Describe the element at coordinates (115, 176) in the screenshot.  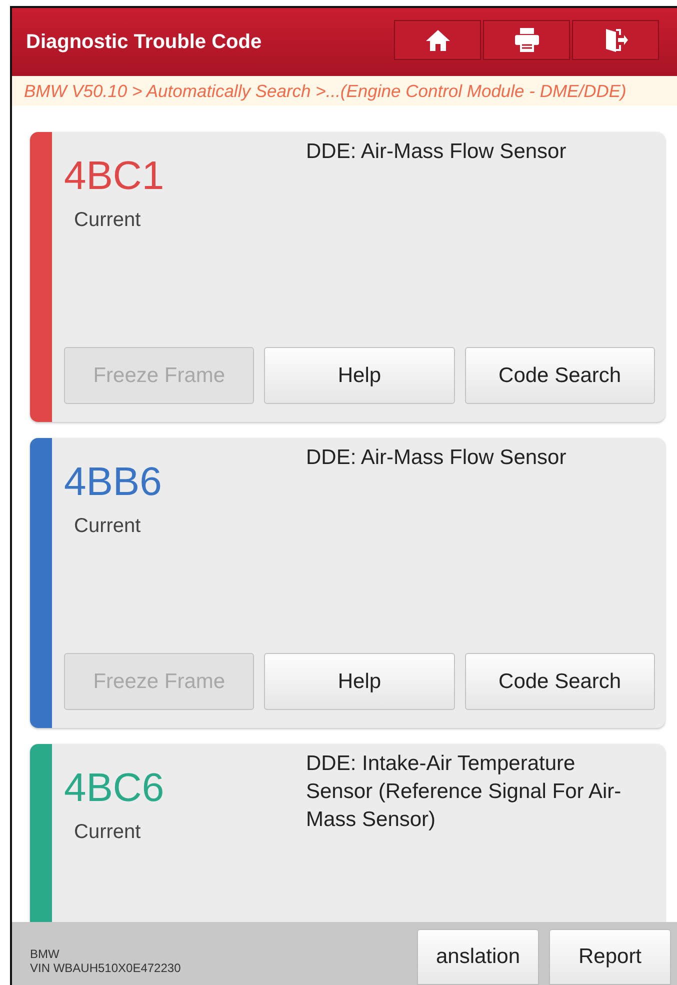
I see `trouble-code: 4BC1` at that location.